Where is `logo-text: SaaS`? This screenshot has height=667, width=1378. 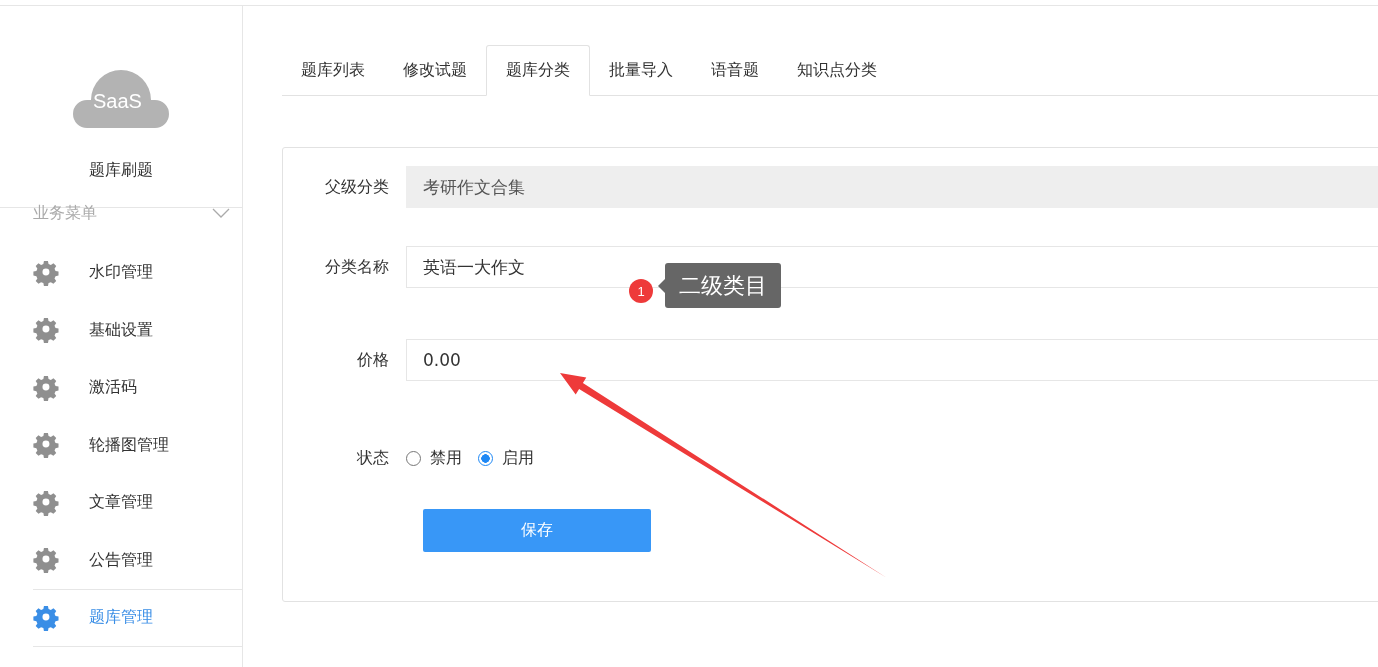 logo-text: SaaS is located at coordinates (117, 101).